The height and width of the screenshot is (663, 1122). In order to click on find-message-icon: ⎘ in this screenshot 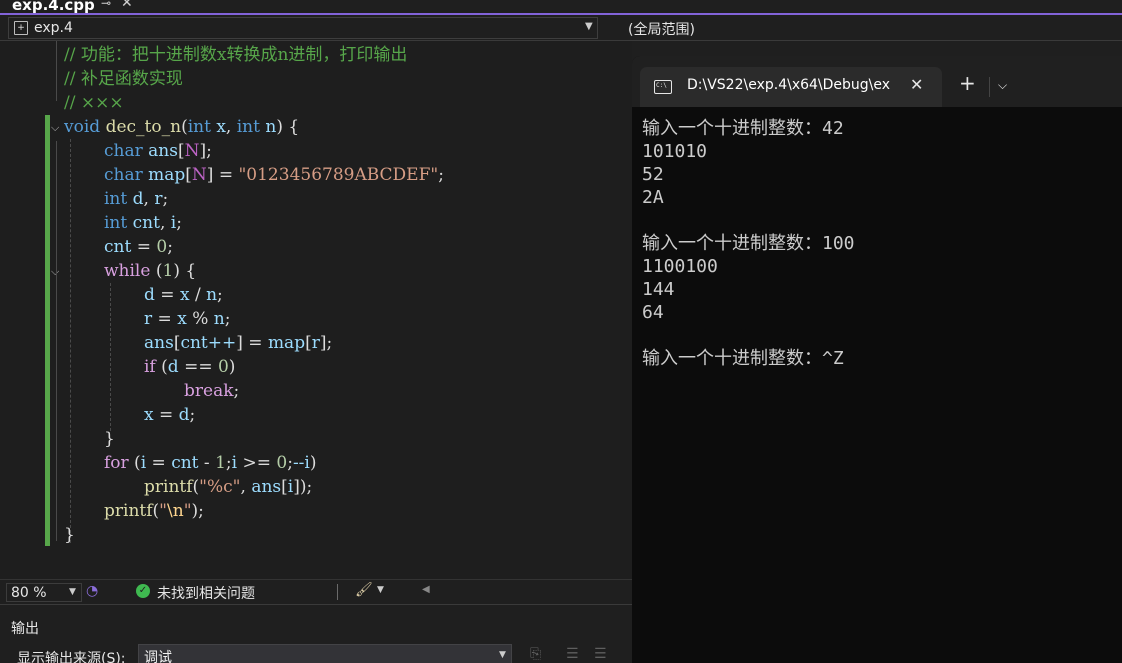, I will do `click(535, 654)`.